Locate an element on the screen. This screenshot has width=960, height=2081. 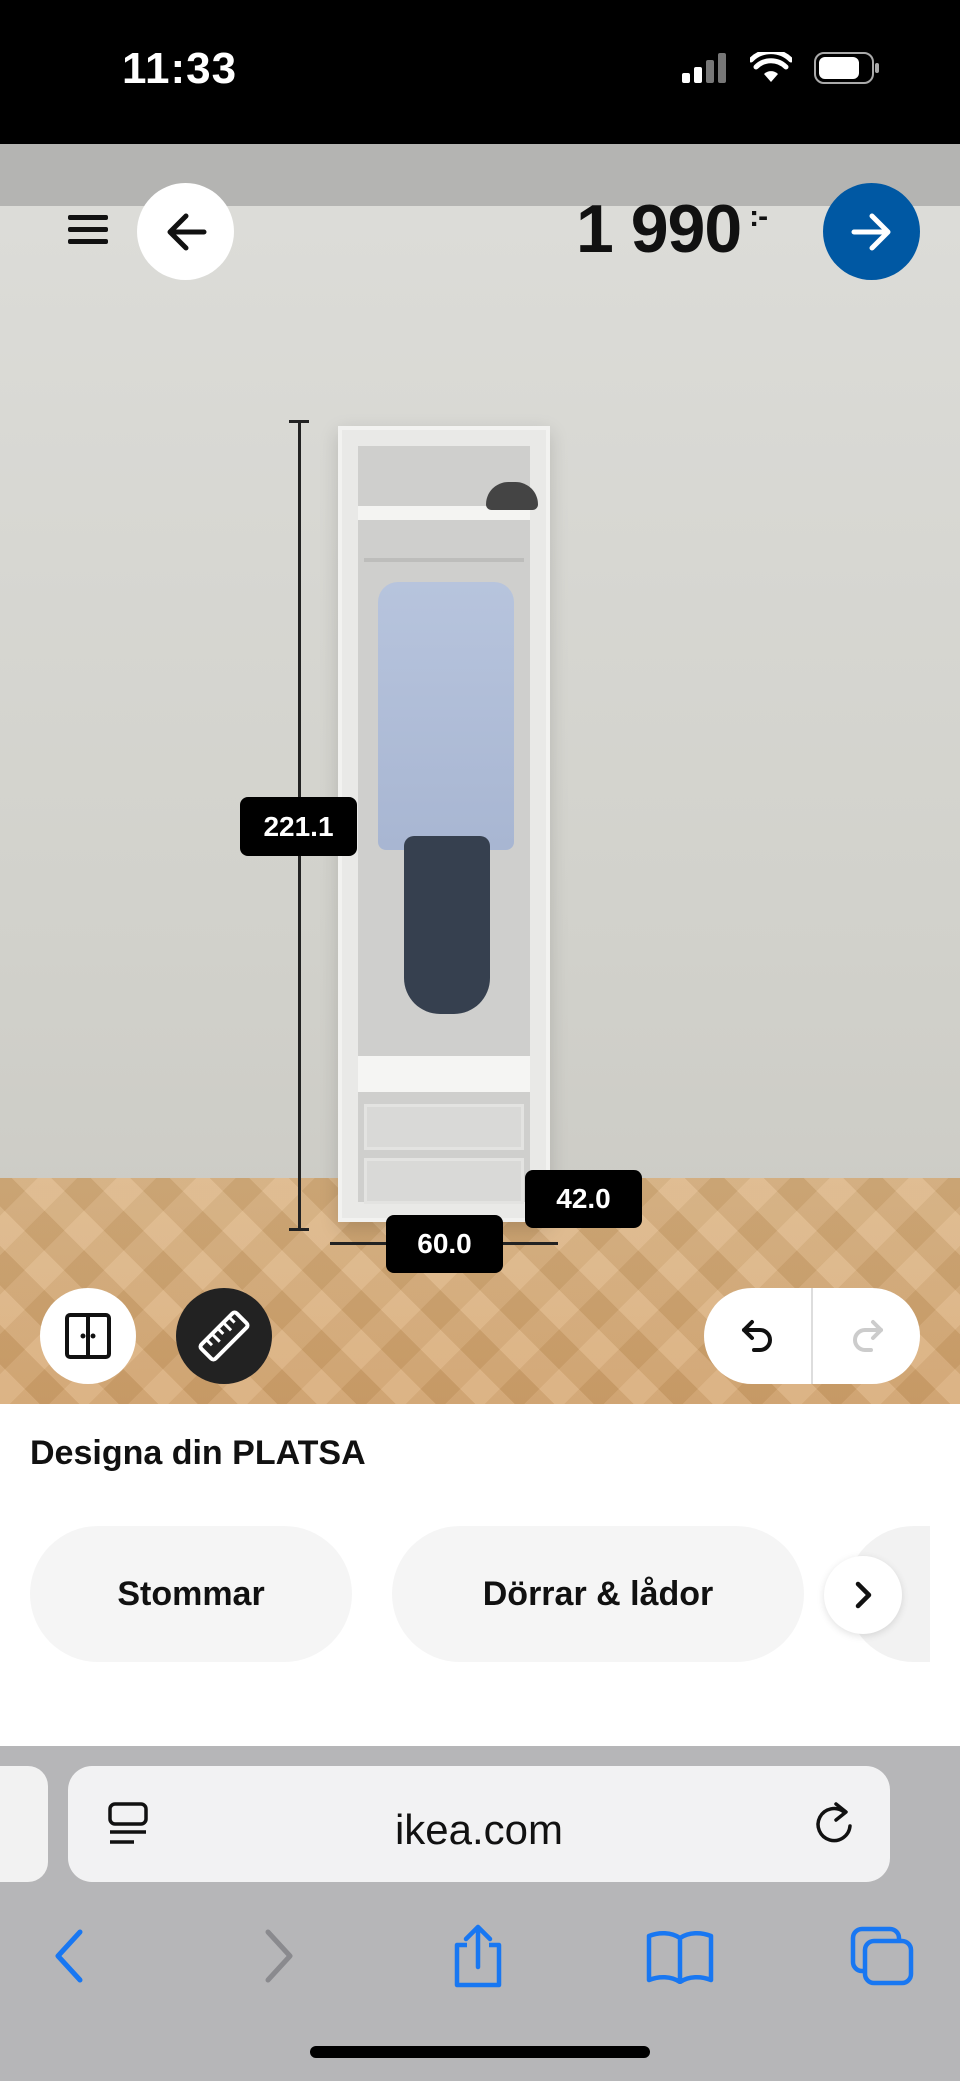
home-indicator is located at coordinates (480, 2052).